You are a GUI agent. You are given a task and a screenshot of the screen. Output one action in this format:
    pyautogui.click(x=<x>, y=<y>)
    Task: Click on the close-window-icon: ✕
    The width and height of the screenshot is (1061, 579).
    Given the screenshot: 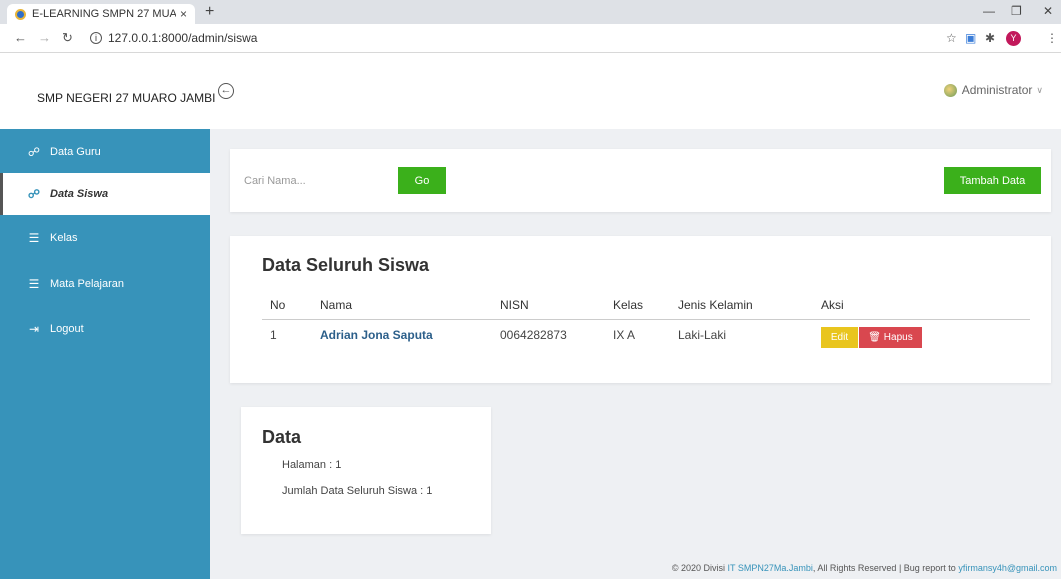 What is the action you would take?
    pyautogui.click(x=1048, y=11)
    